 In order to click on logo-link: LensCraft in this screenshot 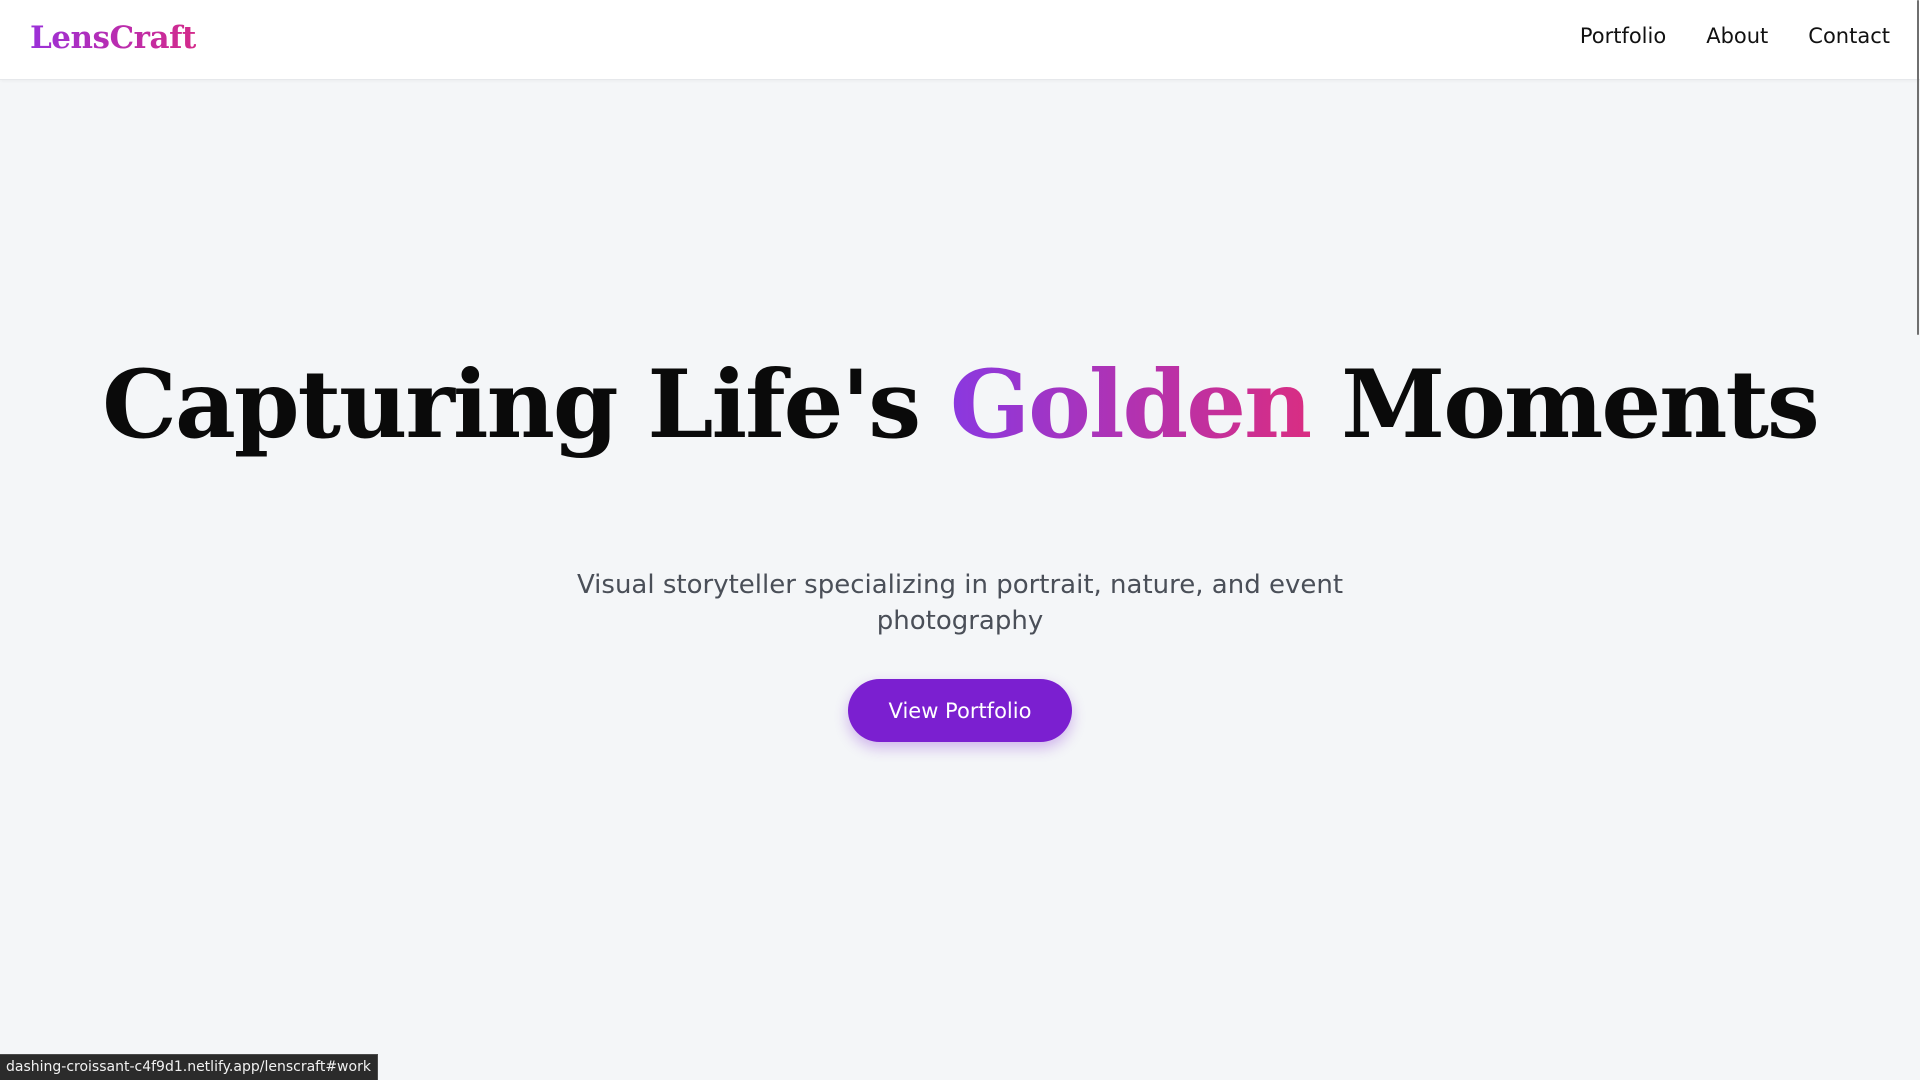, I will do `click(113, 38)`.